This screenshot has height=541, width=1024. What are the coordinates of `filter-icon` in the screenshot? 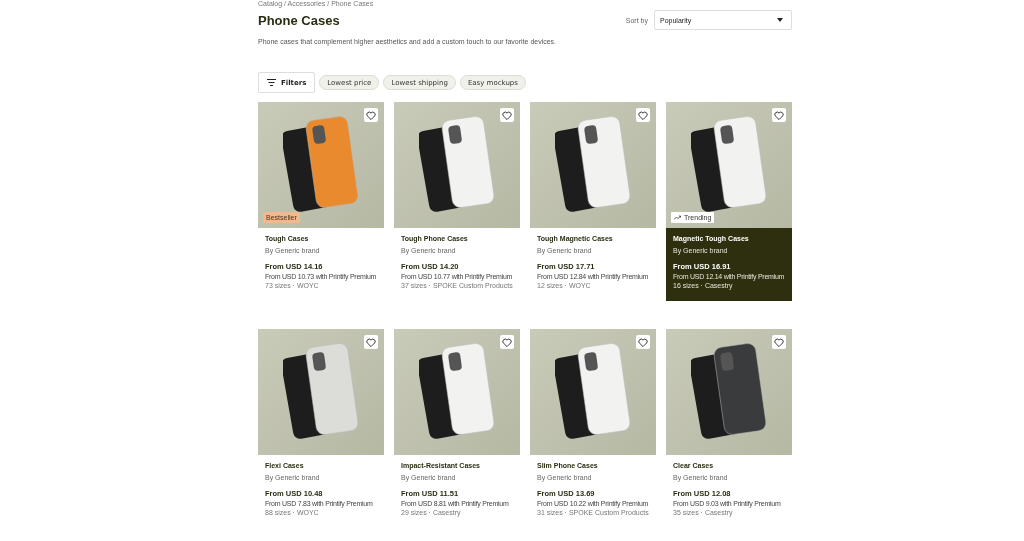 It's located at (271, 82).